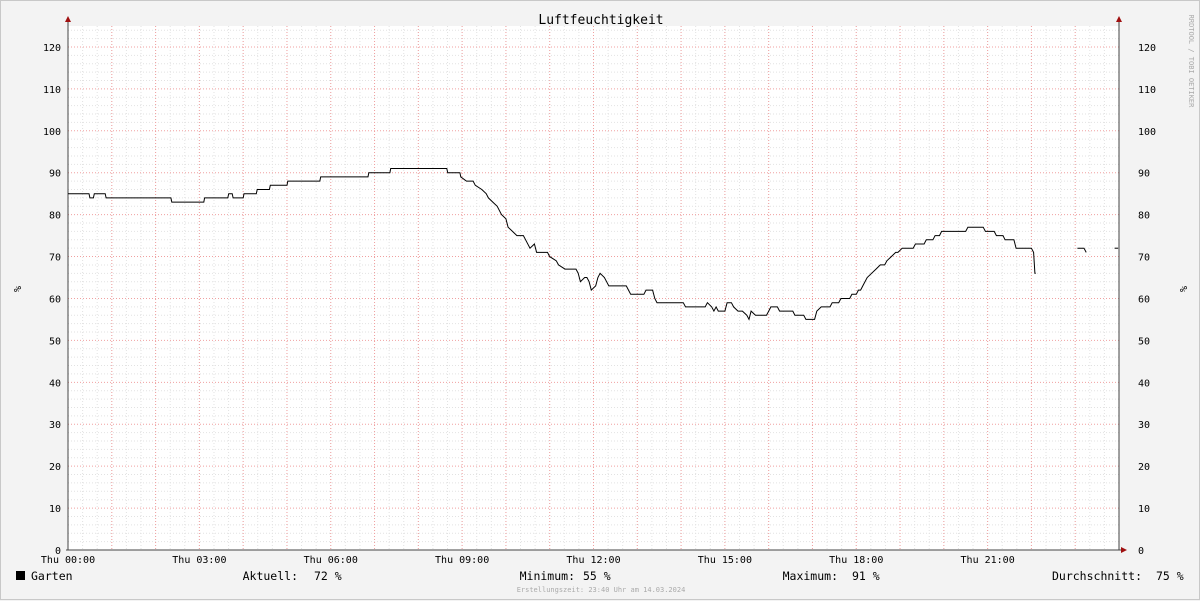 Image resolution: width=1200 pixels, height=601 pixels. I want to click on y-tick-label-left: 80, so click(55, 216).